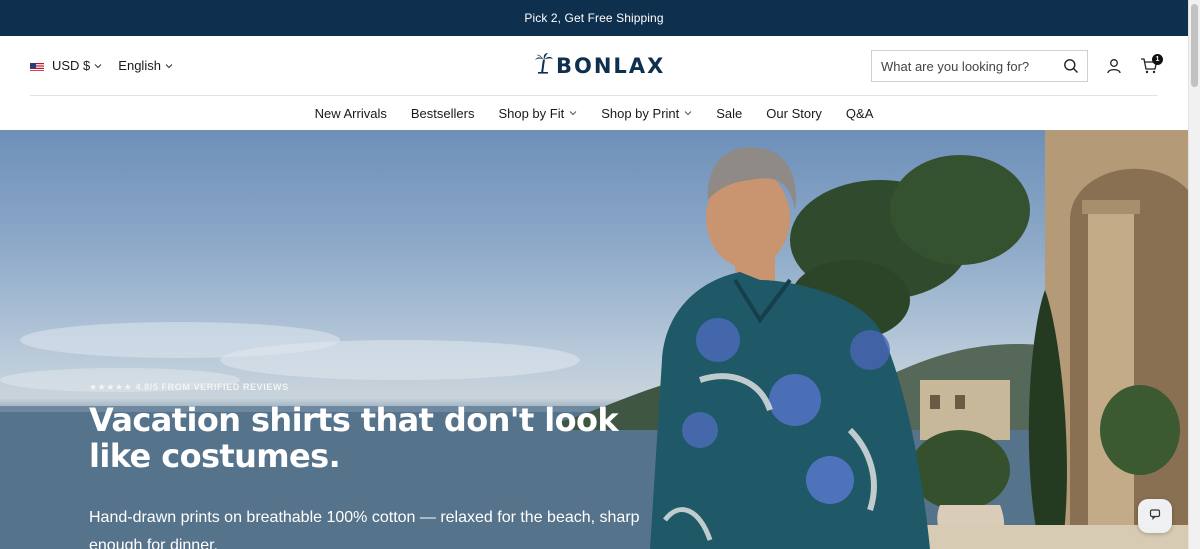  I want to click on nav-item-label: Our Story, so click(794, 113).